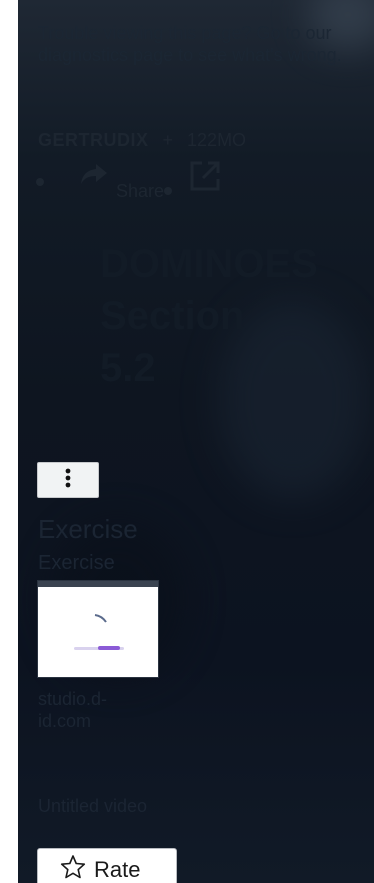 This screenshot has height=883, width=374. I want to click on size-count: 122MO, so click(217, 140).